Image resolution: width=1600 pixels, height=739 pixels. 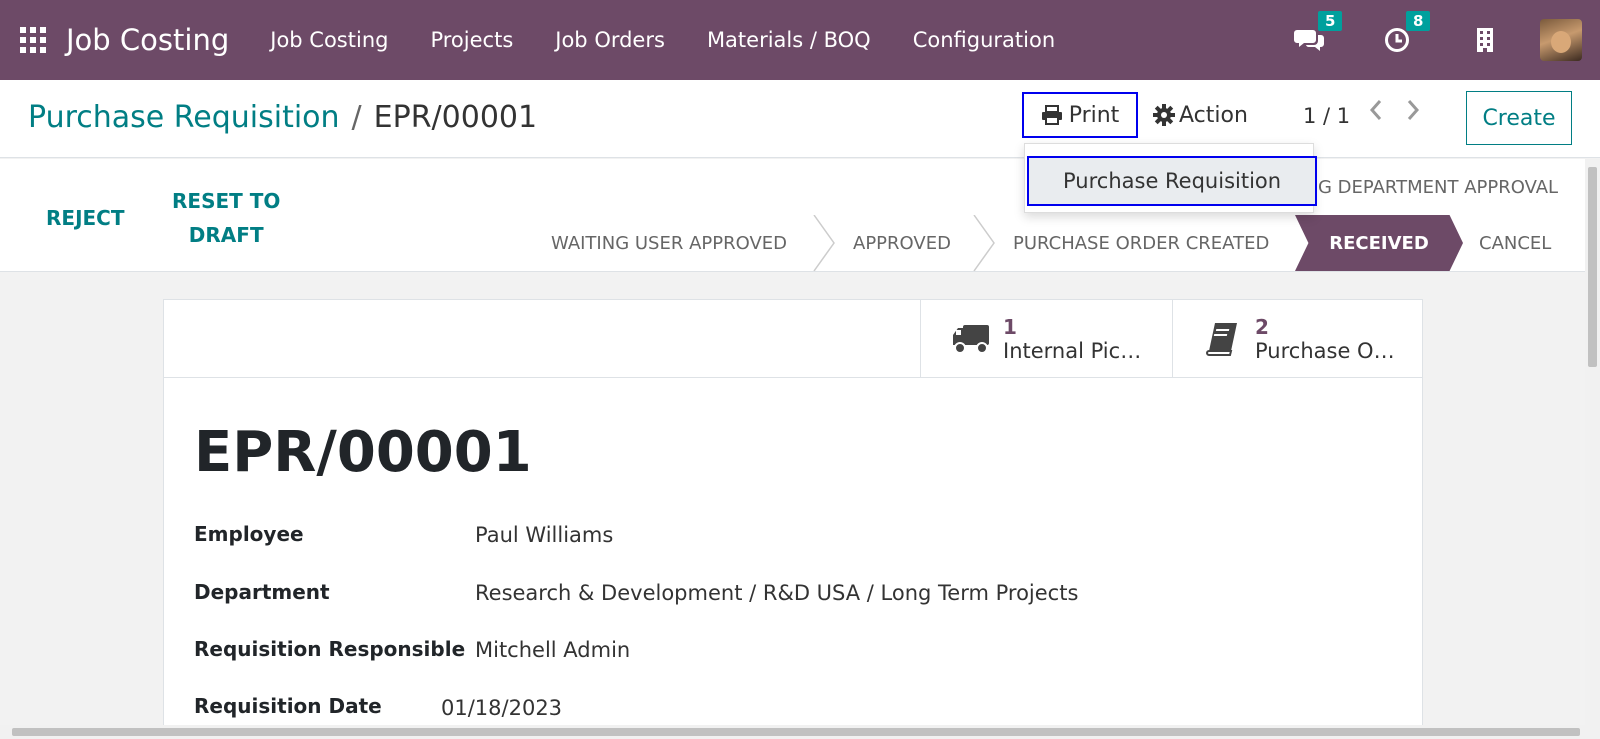 I want to click on horizontal-scrollbar, so click(x=800, y=732).